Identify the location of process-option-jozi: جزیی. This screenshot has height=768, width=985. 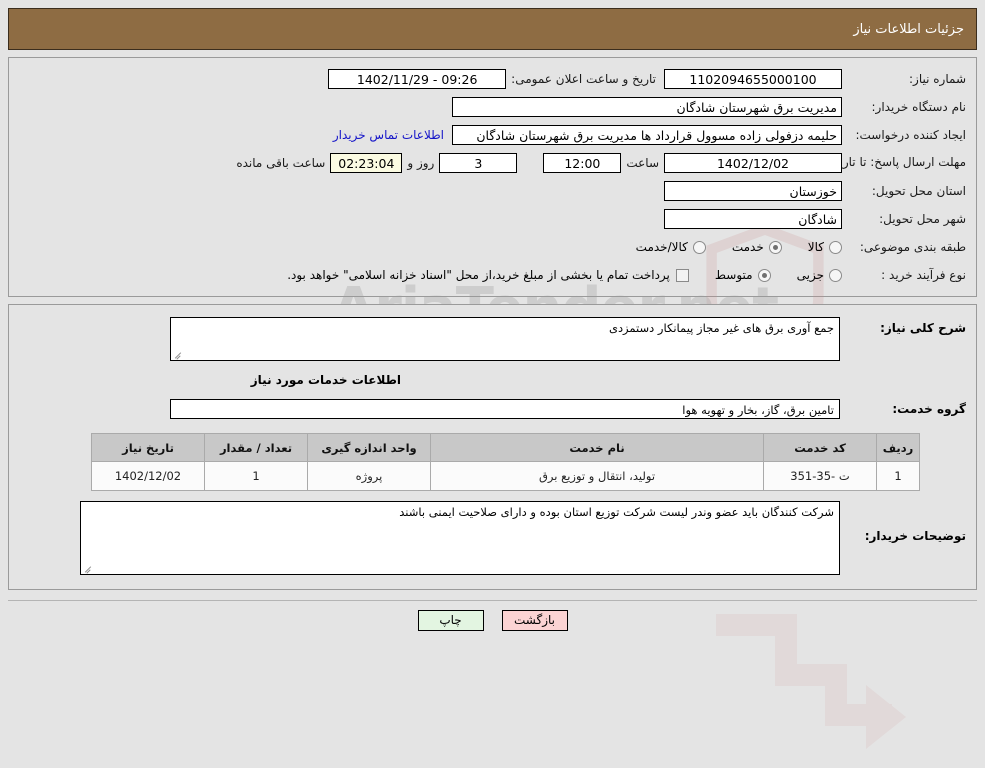
(819, 275).